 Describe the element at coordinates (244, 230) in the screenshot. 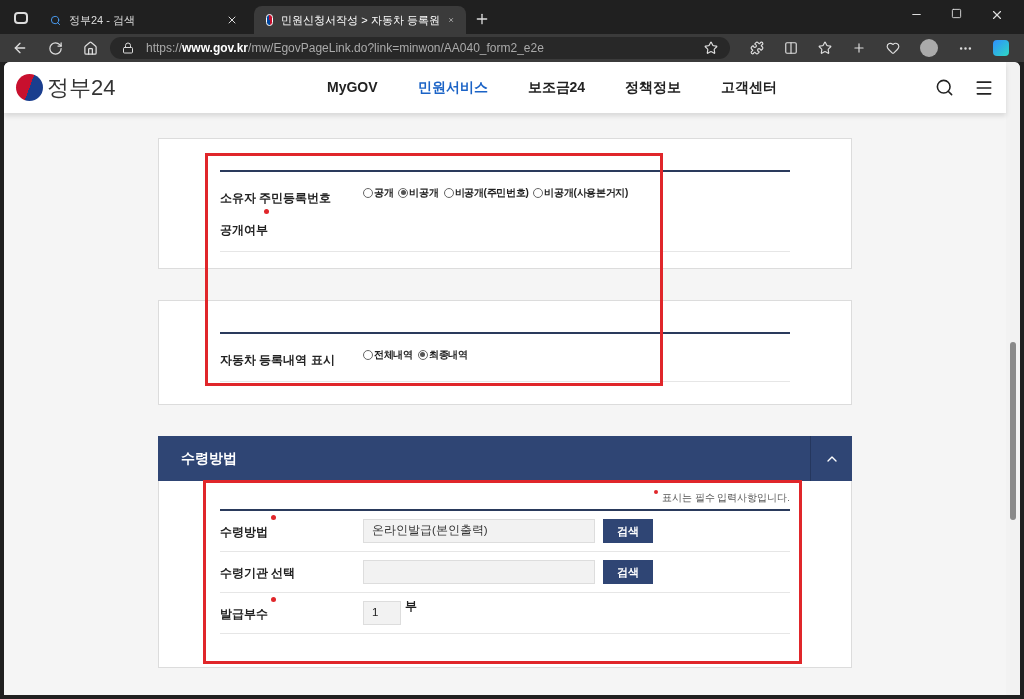

I see `field-label: 공개여부` at that location.